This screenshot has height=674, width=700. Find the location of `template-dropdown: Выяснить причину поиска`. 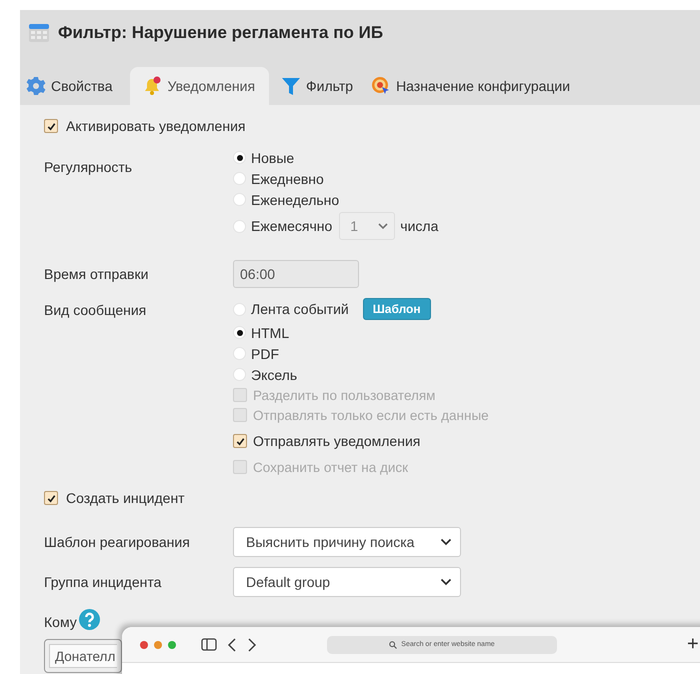

template-dropdown: Выяснить причину поиска is located at coordinates (347, 542).